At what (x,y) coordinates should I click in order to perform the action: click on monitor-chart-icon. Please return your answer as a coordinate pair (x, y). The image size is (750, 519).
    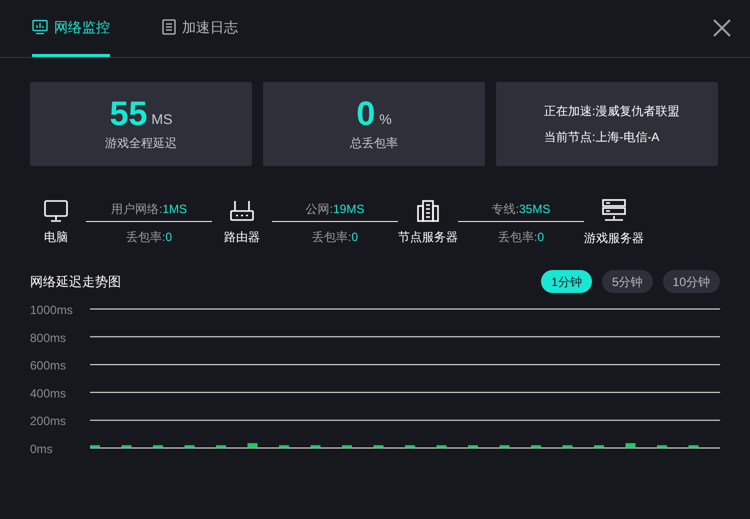
    Looking at the image, I should click on (40, 27).